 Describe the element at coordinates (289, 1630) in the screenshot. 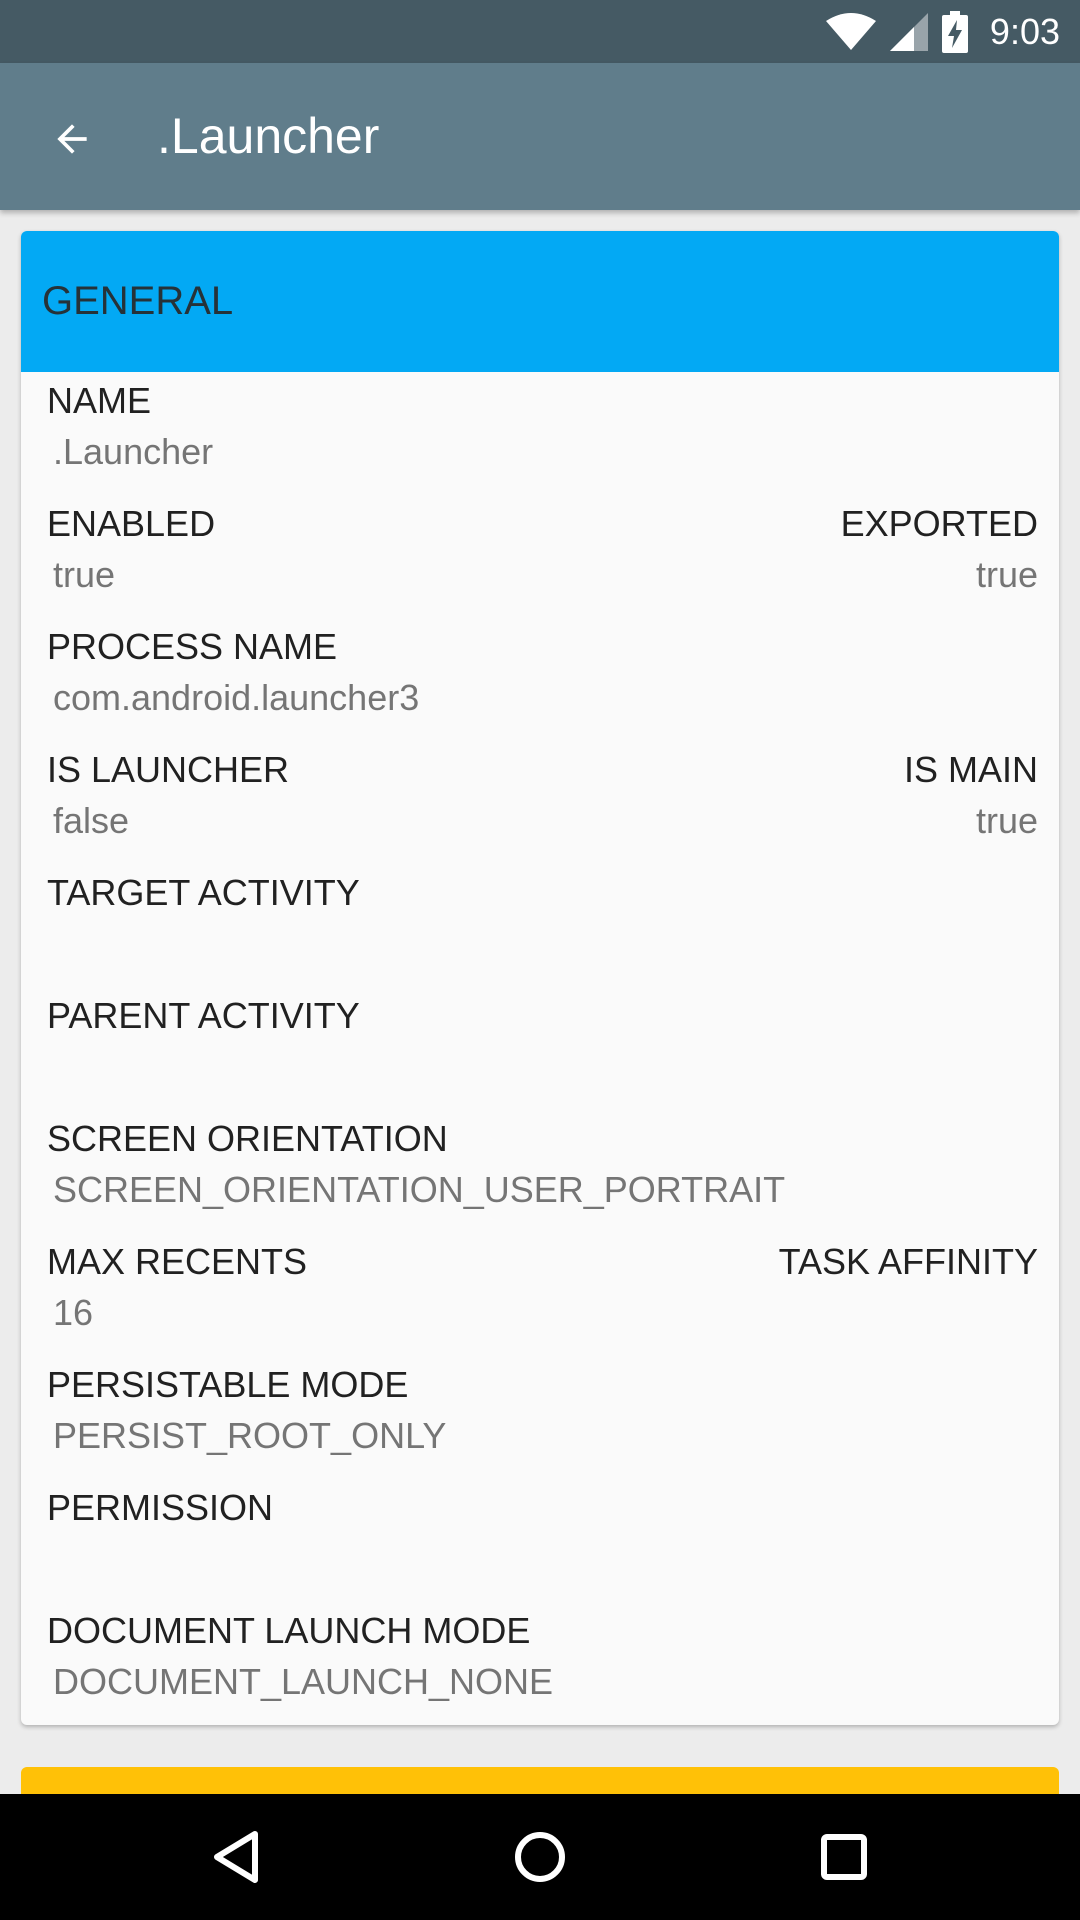

I see `document-launch-mode-label: DOCUMENT LAUNCH MODE` at that location.